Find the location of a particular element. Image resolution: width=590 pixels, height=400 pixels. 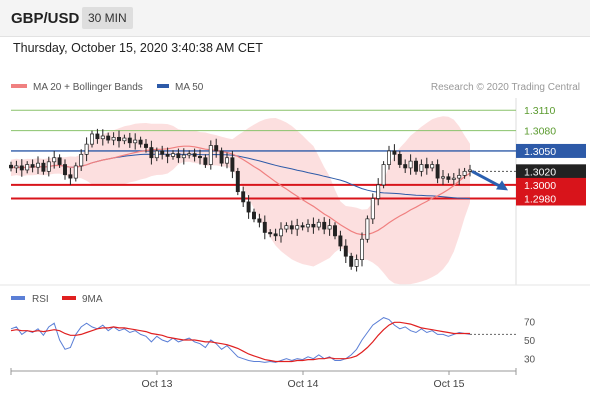

x-tick-label-oct-13: Oct 13 is located at coordinates (157, 384).